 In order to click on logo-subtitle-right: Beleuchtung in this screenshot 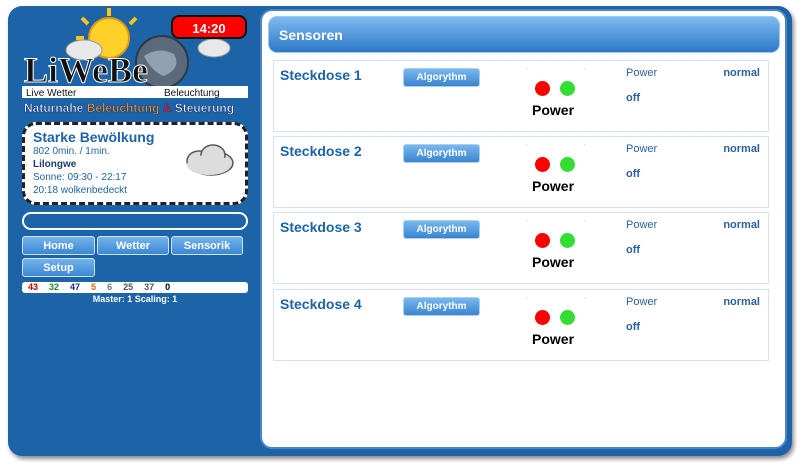, I will do `click(192, 93)`.